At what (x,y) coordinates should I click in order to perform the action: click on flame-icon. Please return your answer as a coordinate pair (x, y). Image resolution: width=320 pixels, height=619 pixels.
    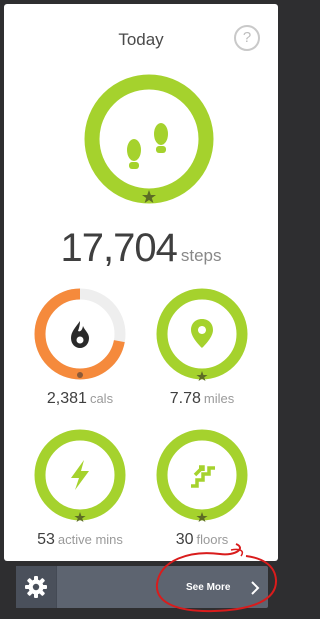
    Looking at the image, I should click on (80, 334).